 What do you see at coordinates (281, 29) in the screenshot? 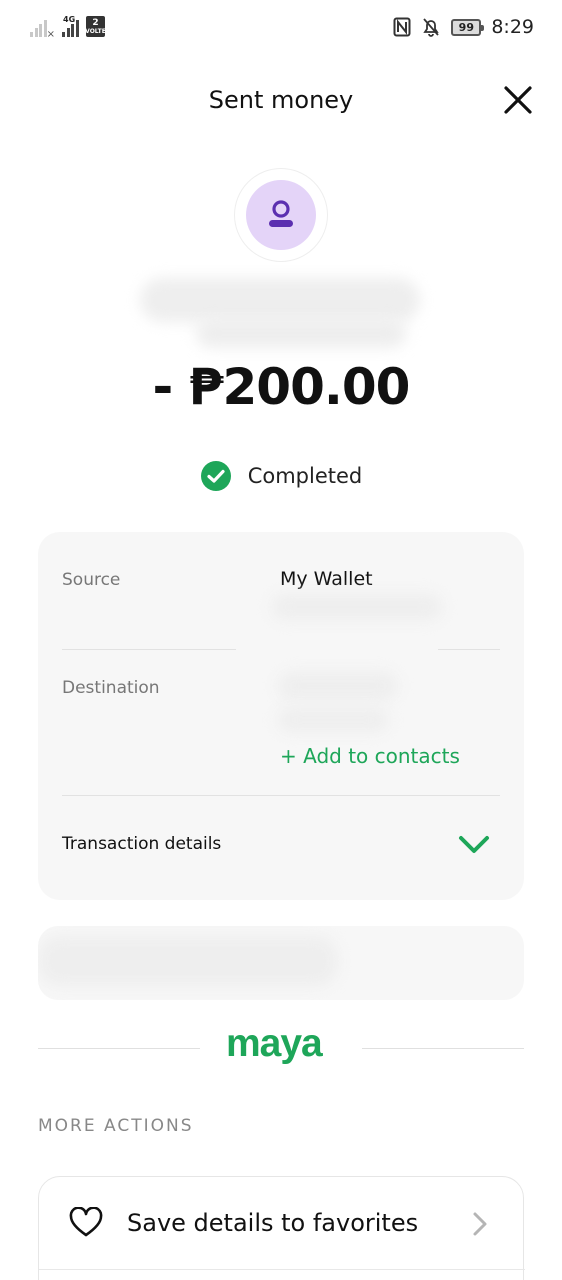
I see `status-bar: × 4G 2 VOLTE 99 8:29` at bounding box center [281, 29].